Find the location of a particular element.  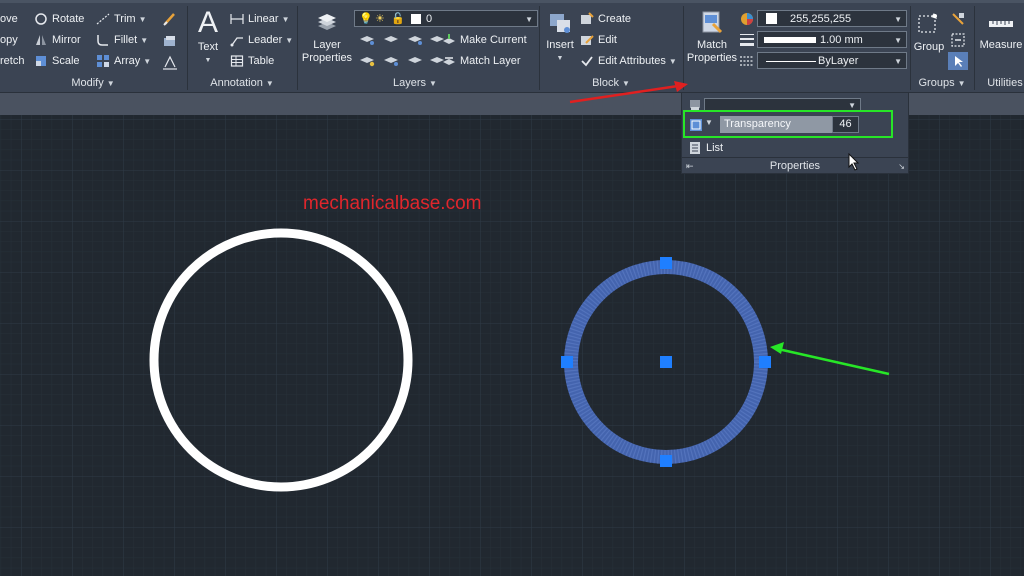

trim-button: Trim ▼ is located at coordinates (121, 19).